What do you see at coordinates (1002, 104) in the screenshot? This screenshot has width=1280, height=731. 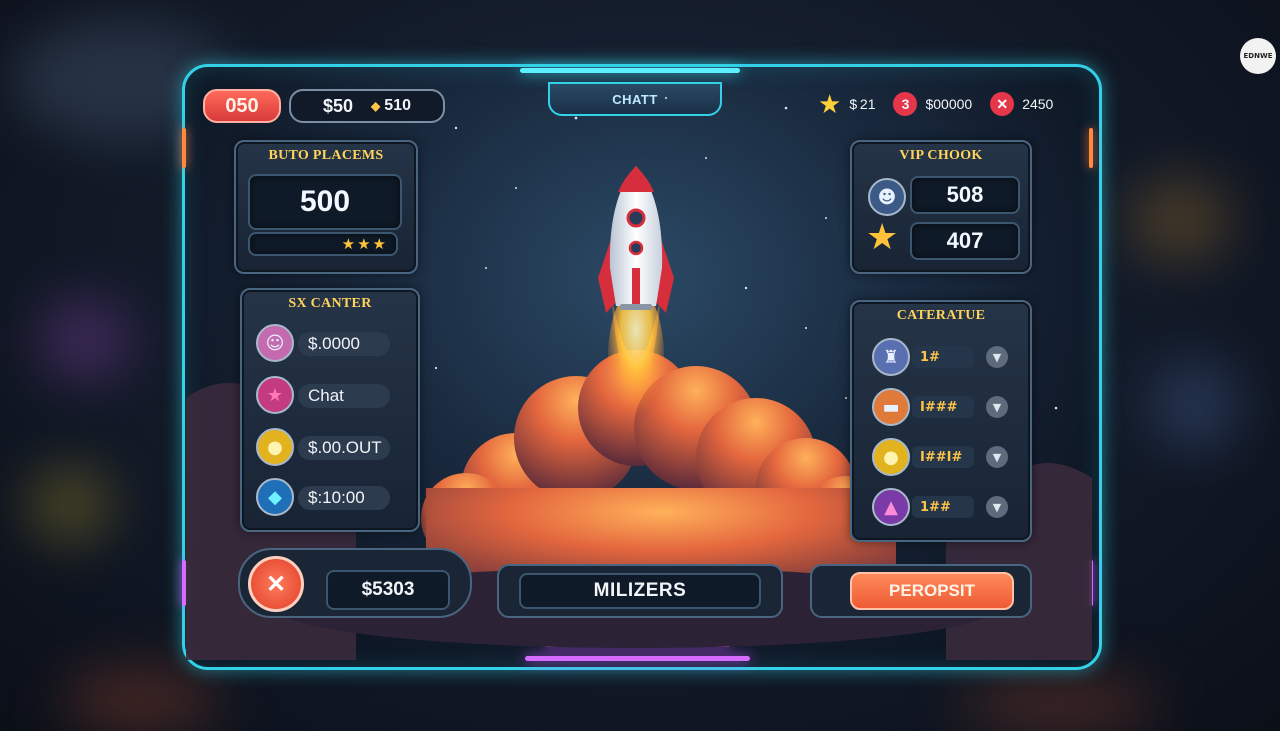 I see `close-icon: ✕` at bounding box center [1002, 104].